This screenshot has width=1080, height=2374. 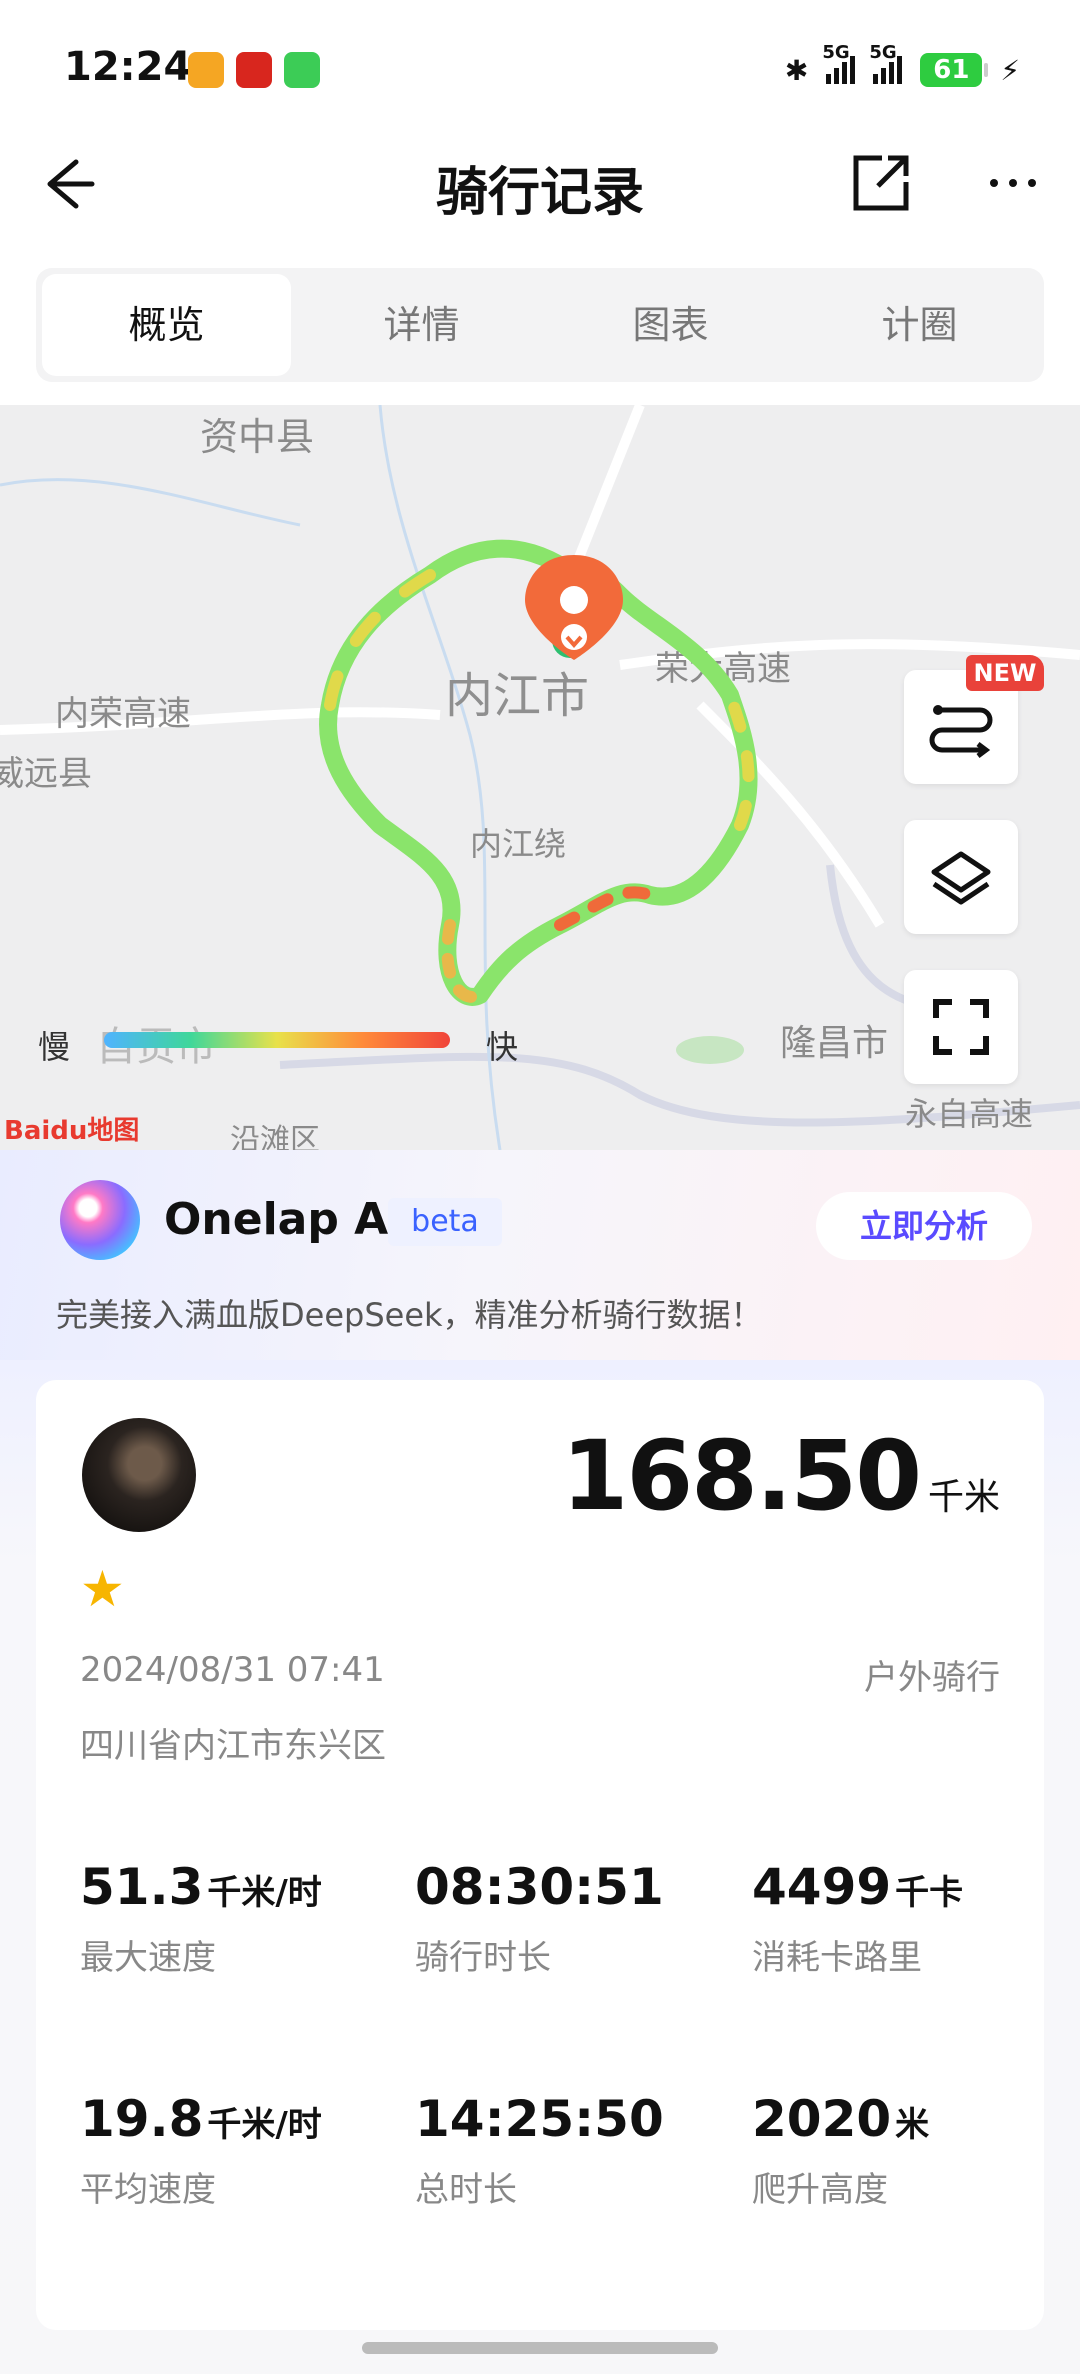 I want to click on map-label: 内江市, so click(x=517, y=696).